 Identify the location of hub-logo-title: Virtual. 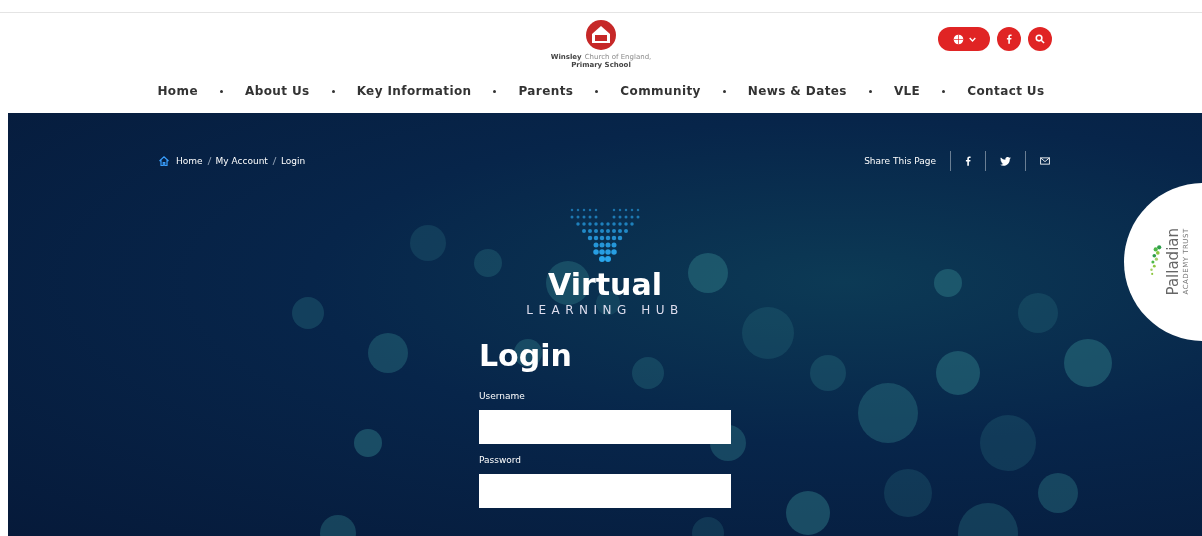
(605, 285).